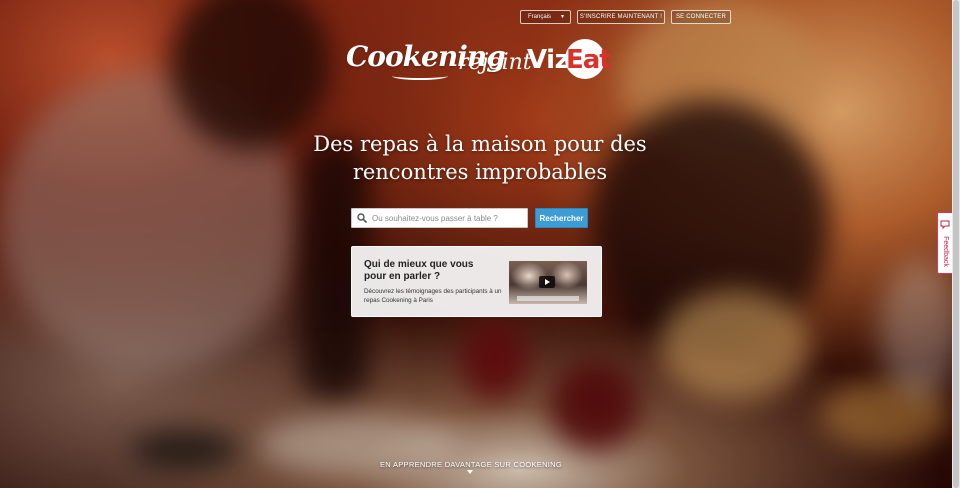 The height and width of the screenshot is (488, 960). I want to click on search-box, so click(439, 218).